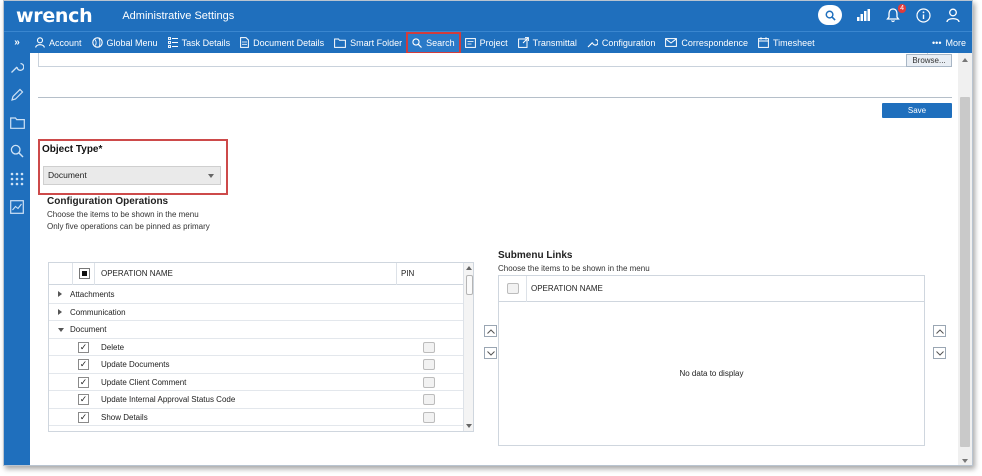  I want to click on submenu-links-title: Submenu Links, so click(535, 255).